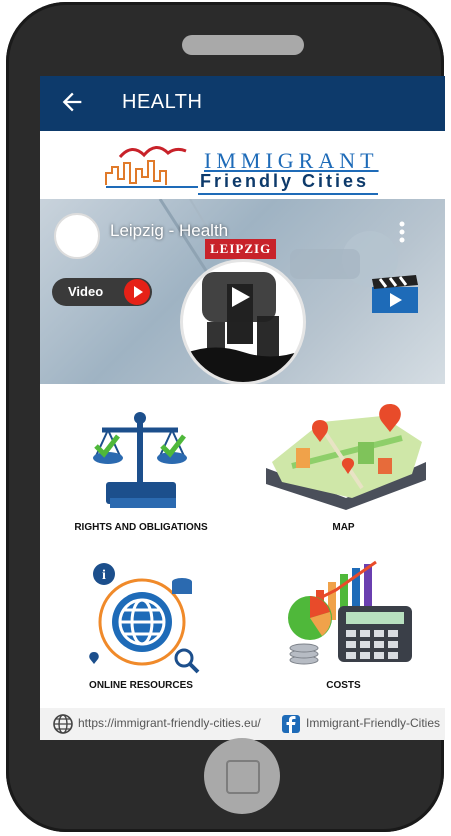 Image resolution: width=451 pixels, height=836 pixels. What do you see at coordinates (72, 102) in the screenshot?
I see `back-arrow-icon` at bounding box center [72, 102].